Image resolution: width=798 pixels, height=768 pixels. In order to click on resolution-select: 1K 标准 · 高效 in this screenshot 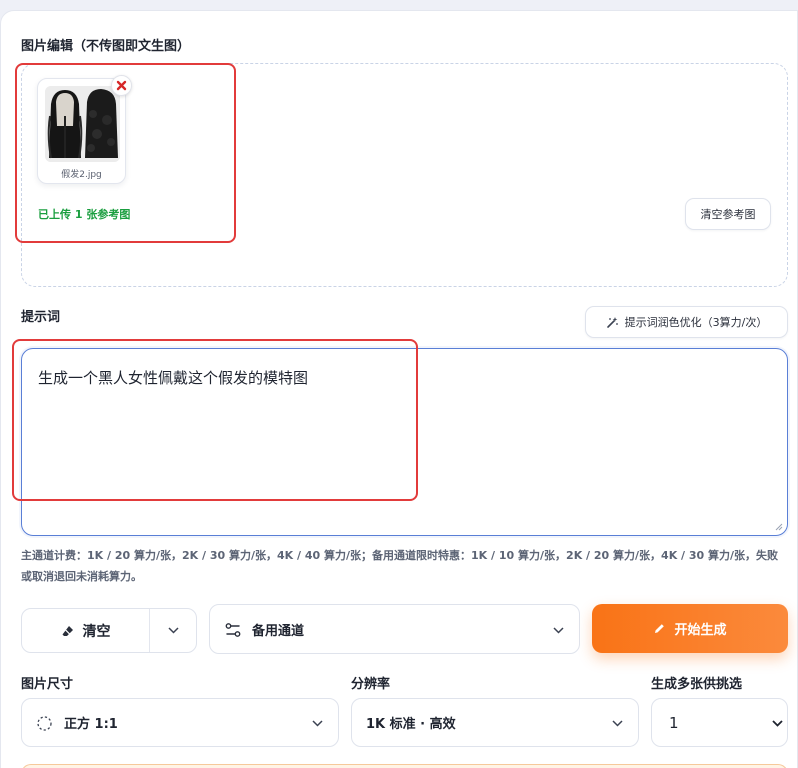, I will do `click(495, 722)`.